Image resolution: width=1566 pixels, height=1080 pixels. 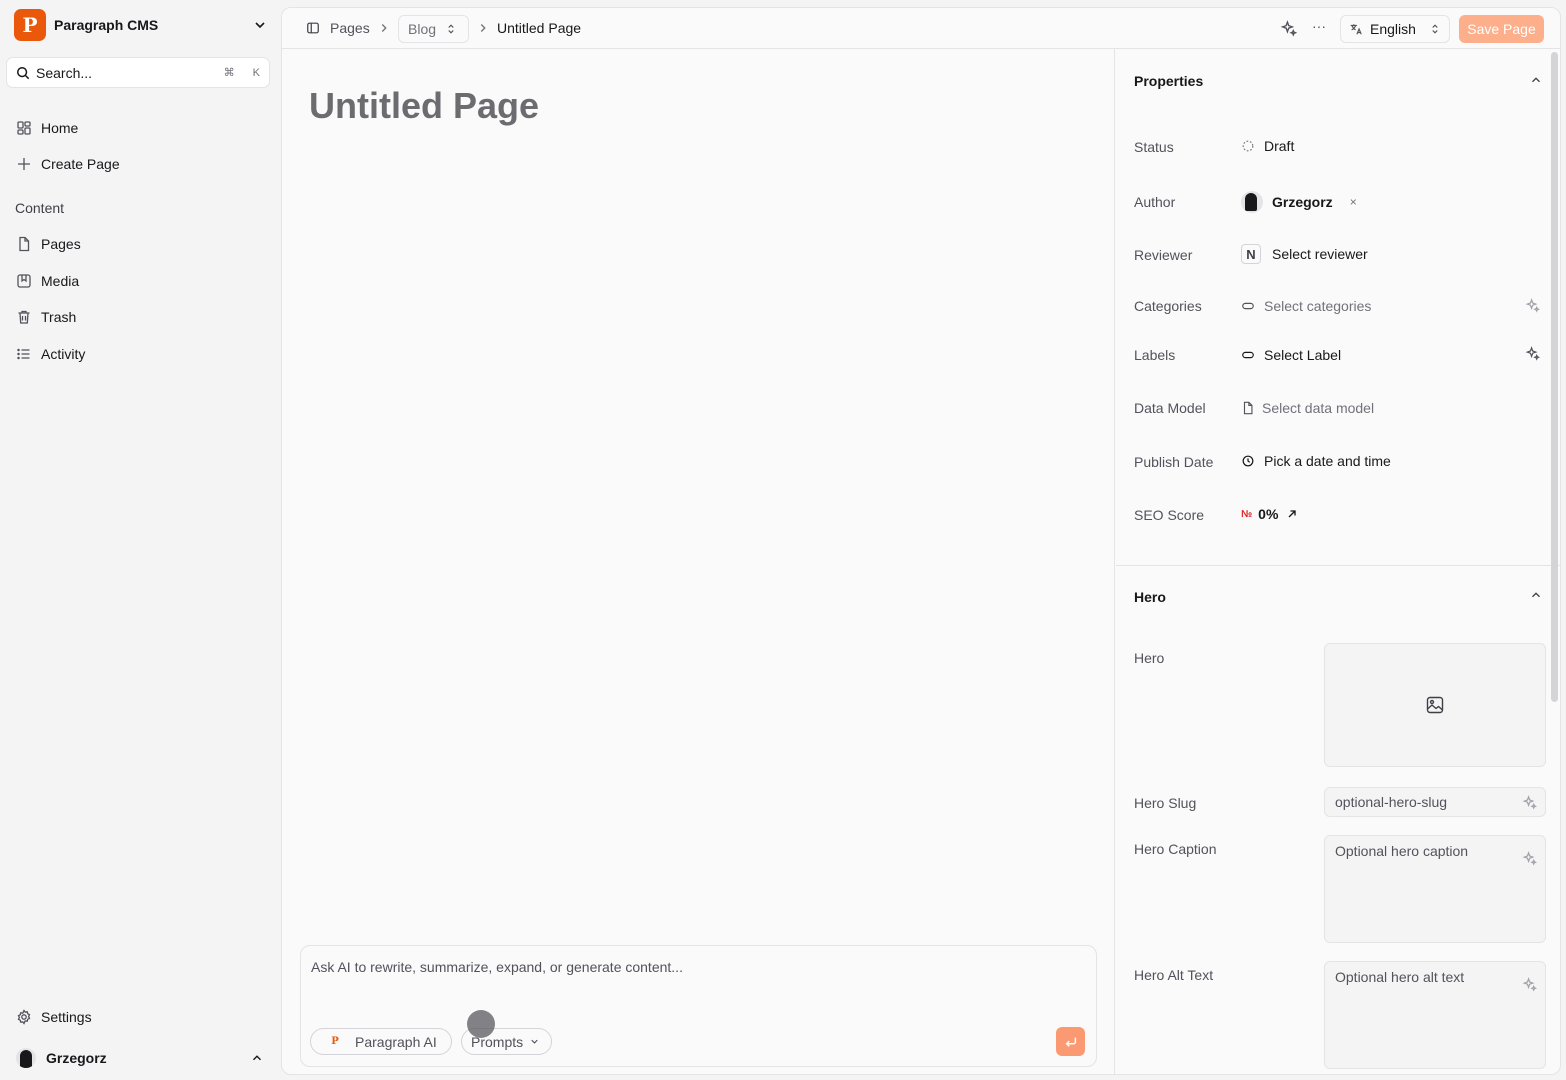 What do you see at coordinates (24, 281) in the screenshot?
I see `media-icon` at bounding box center [24, 281].